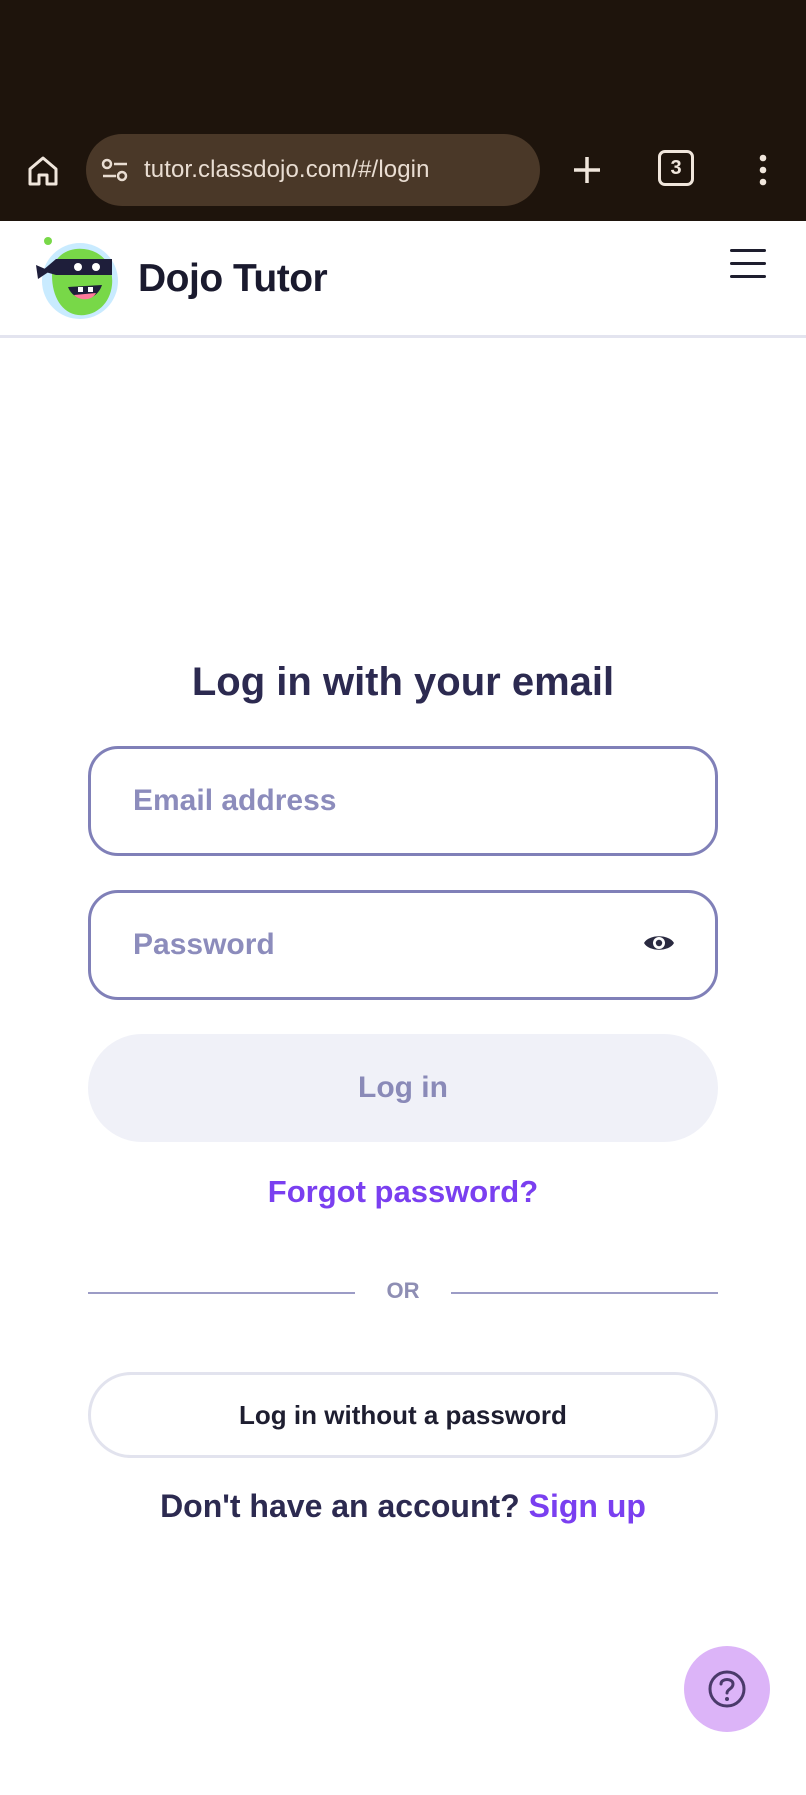 This screenshot has height=1795, width=806. I want to click on email-input, so click(383, 801).